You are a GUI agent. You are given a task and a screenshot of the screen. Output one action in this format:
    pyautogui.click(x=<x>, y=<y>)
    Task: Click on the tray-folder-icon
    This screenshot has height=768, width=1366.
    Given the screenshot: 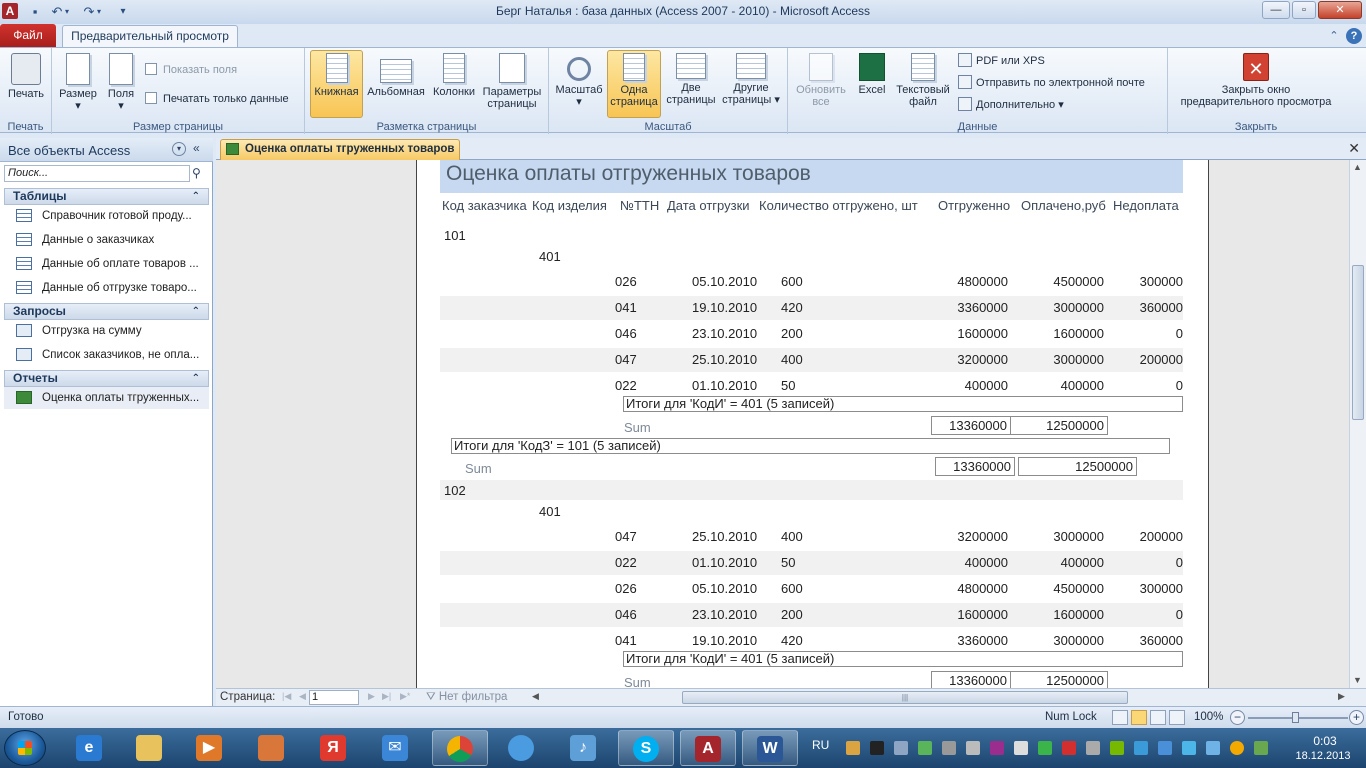 What is the action you would take?
    pyautogui.click(x=853, y=748)
    